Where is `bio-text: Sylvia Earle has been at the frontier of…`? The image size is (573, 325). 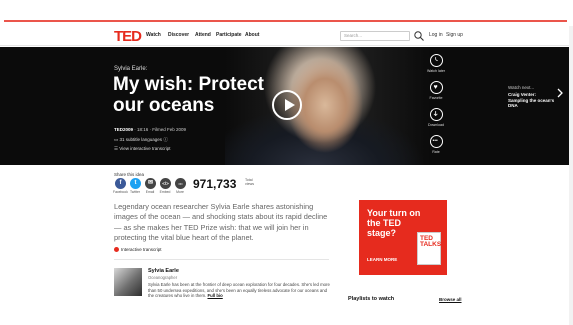 bio-text: Sylvia Earle has been at the frontier of… is located at coordinates (240, 290).